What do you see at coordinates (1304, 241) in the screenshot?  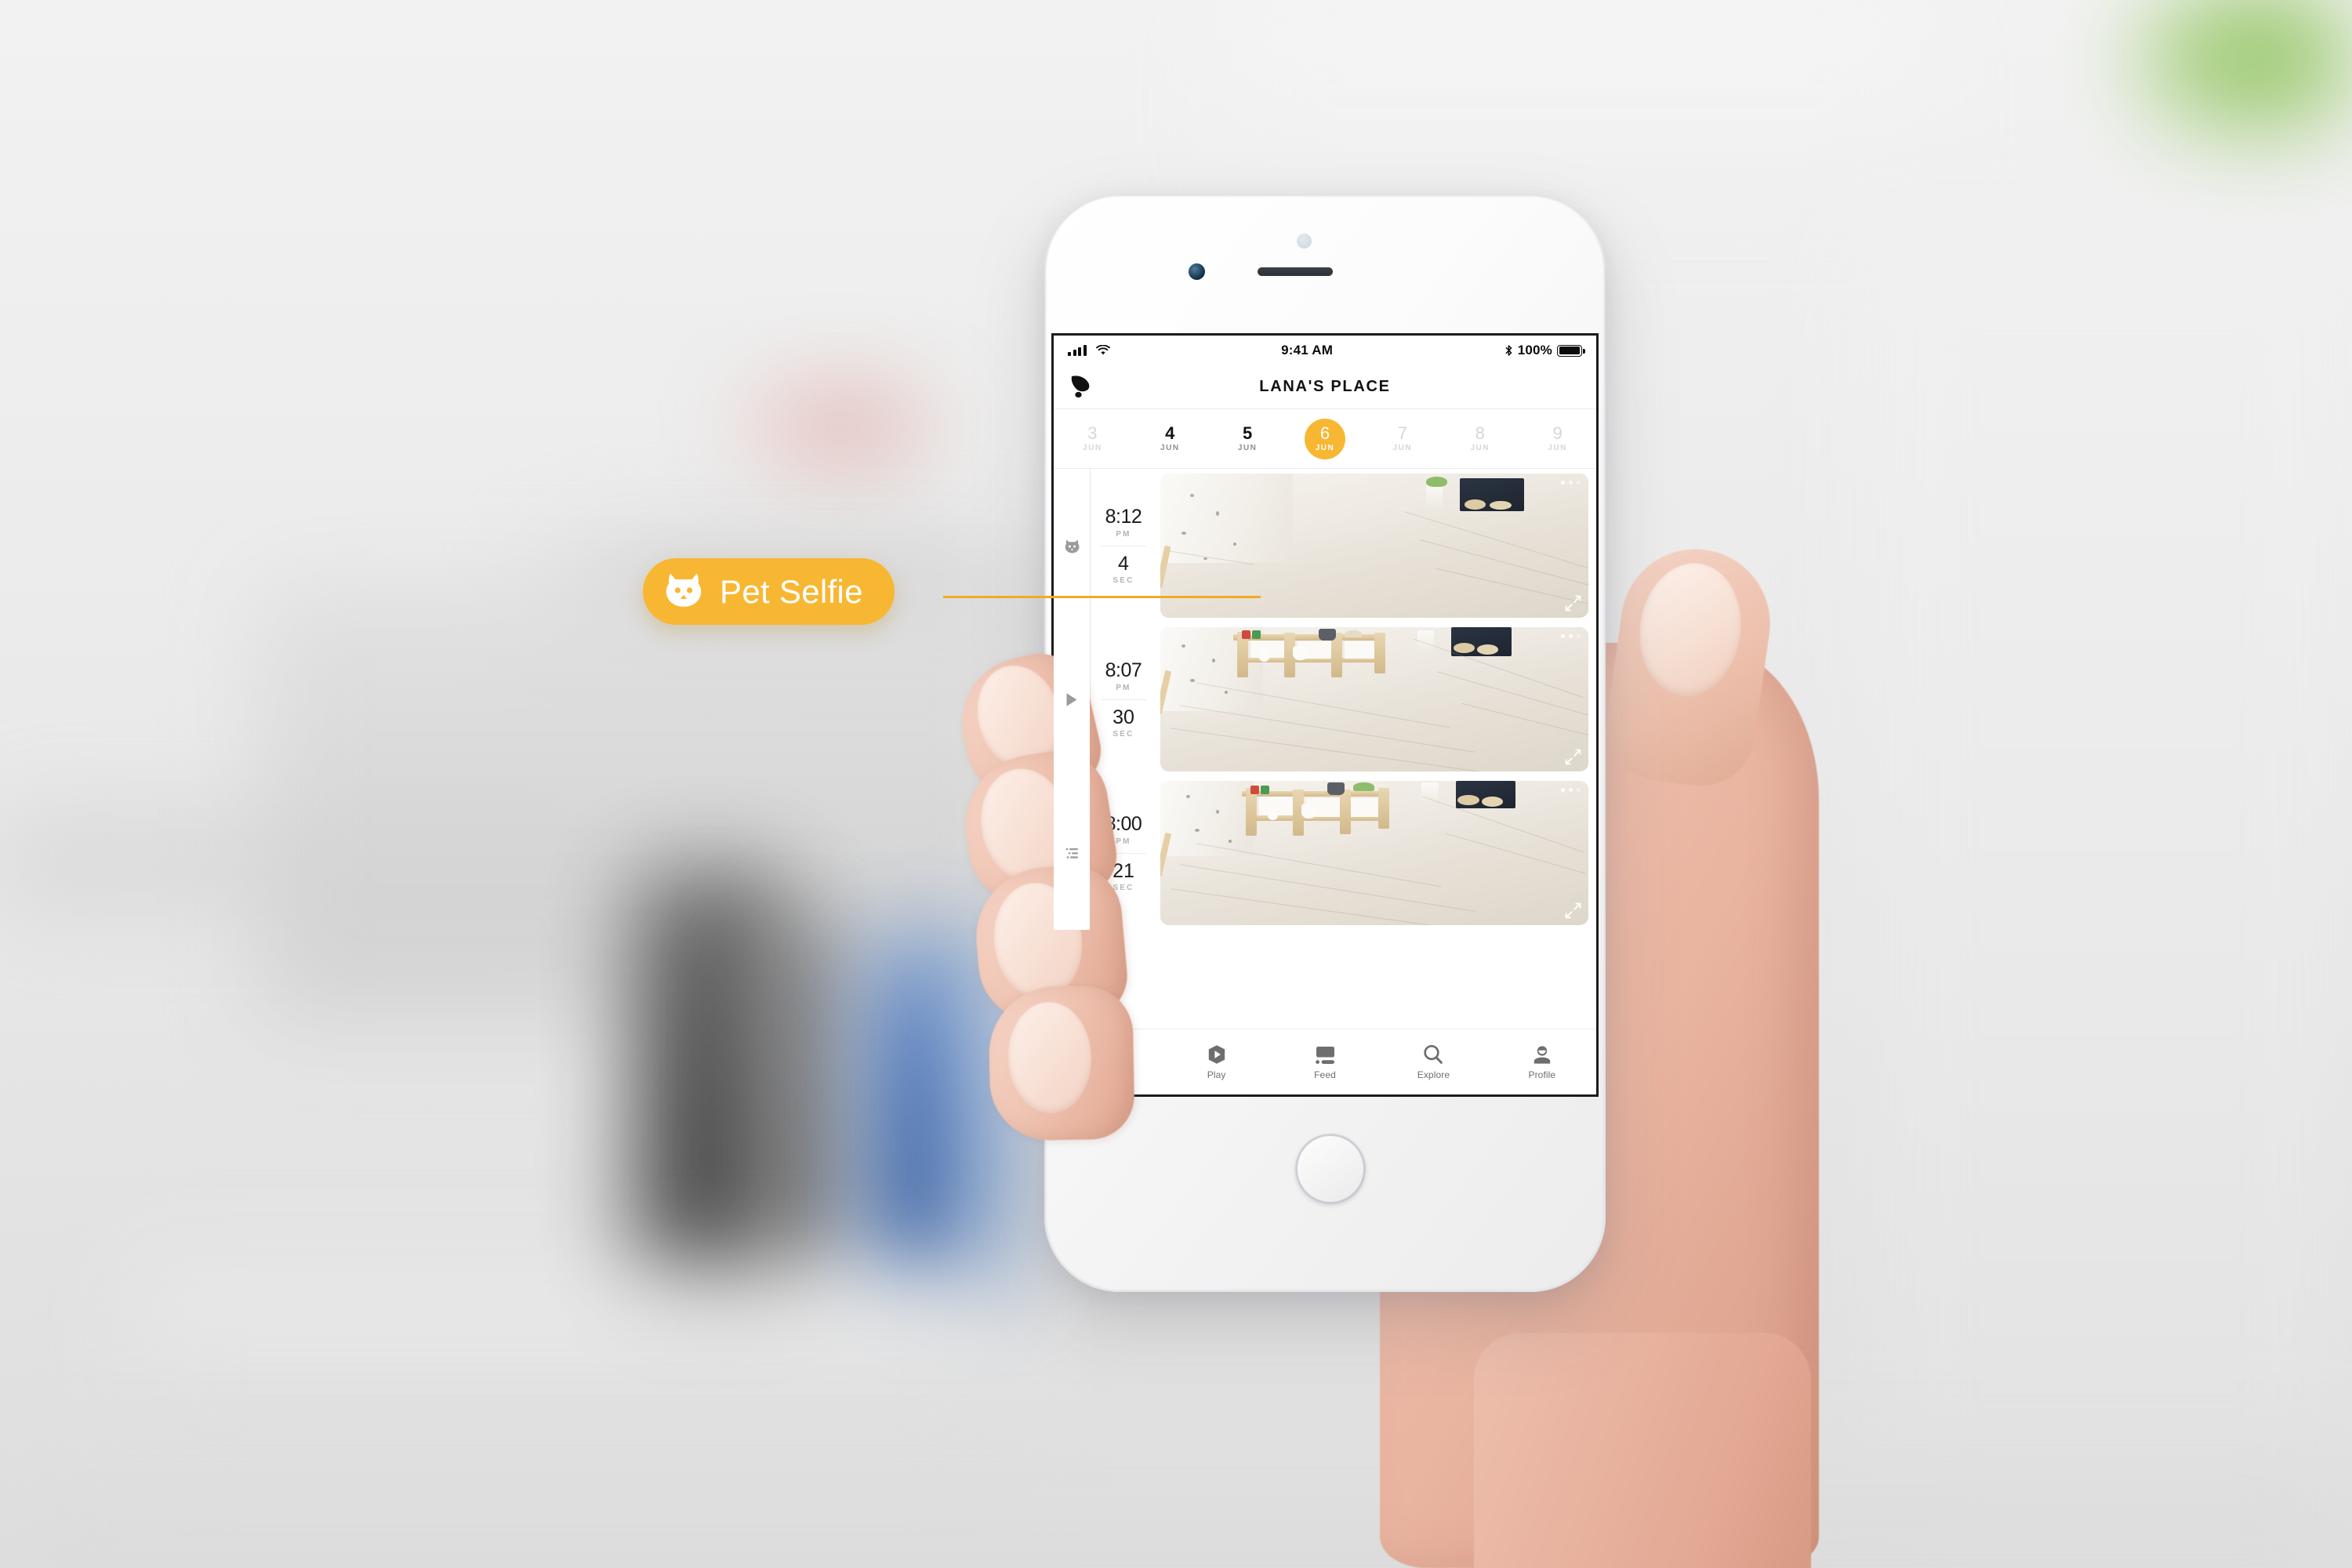 I see `proximity-sensor` at bounding box center [1304, 241].